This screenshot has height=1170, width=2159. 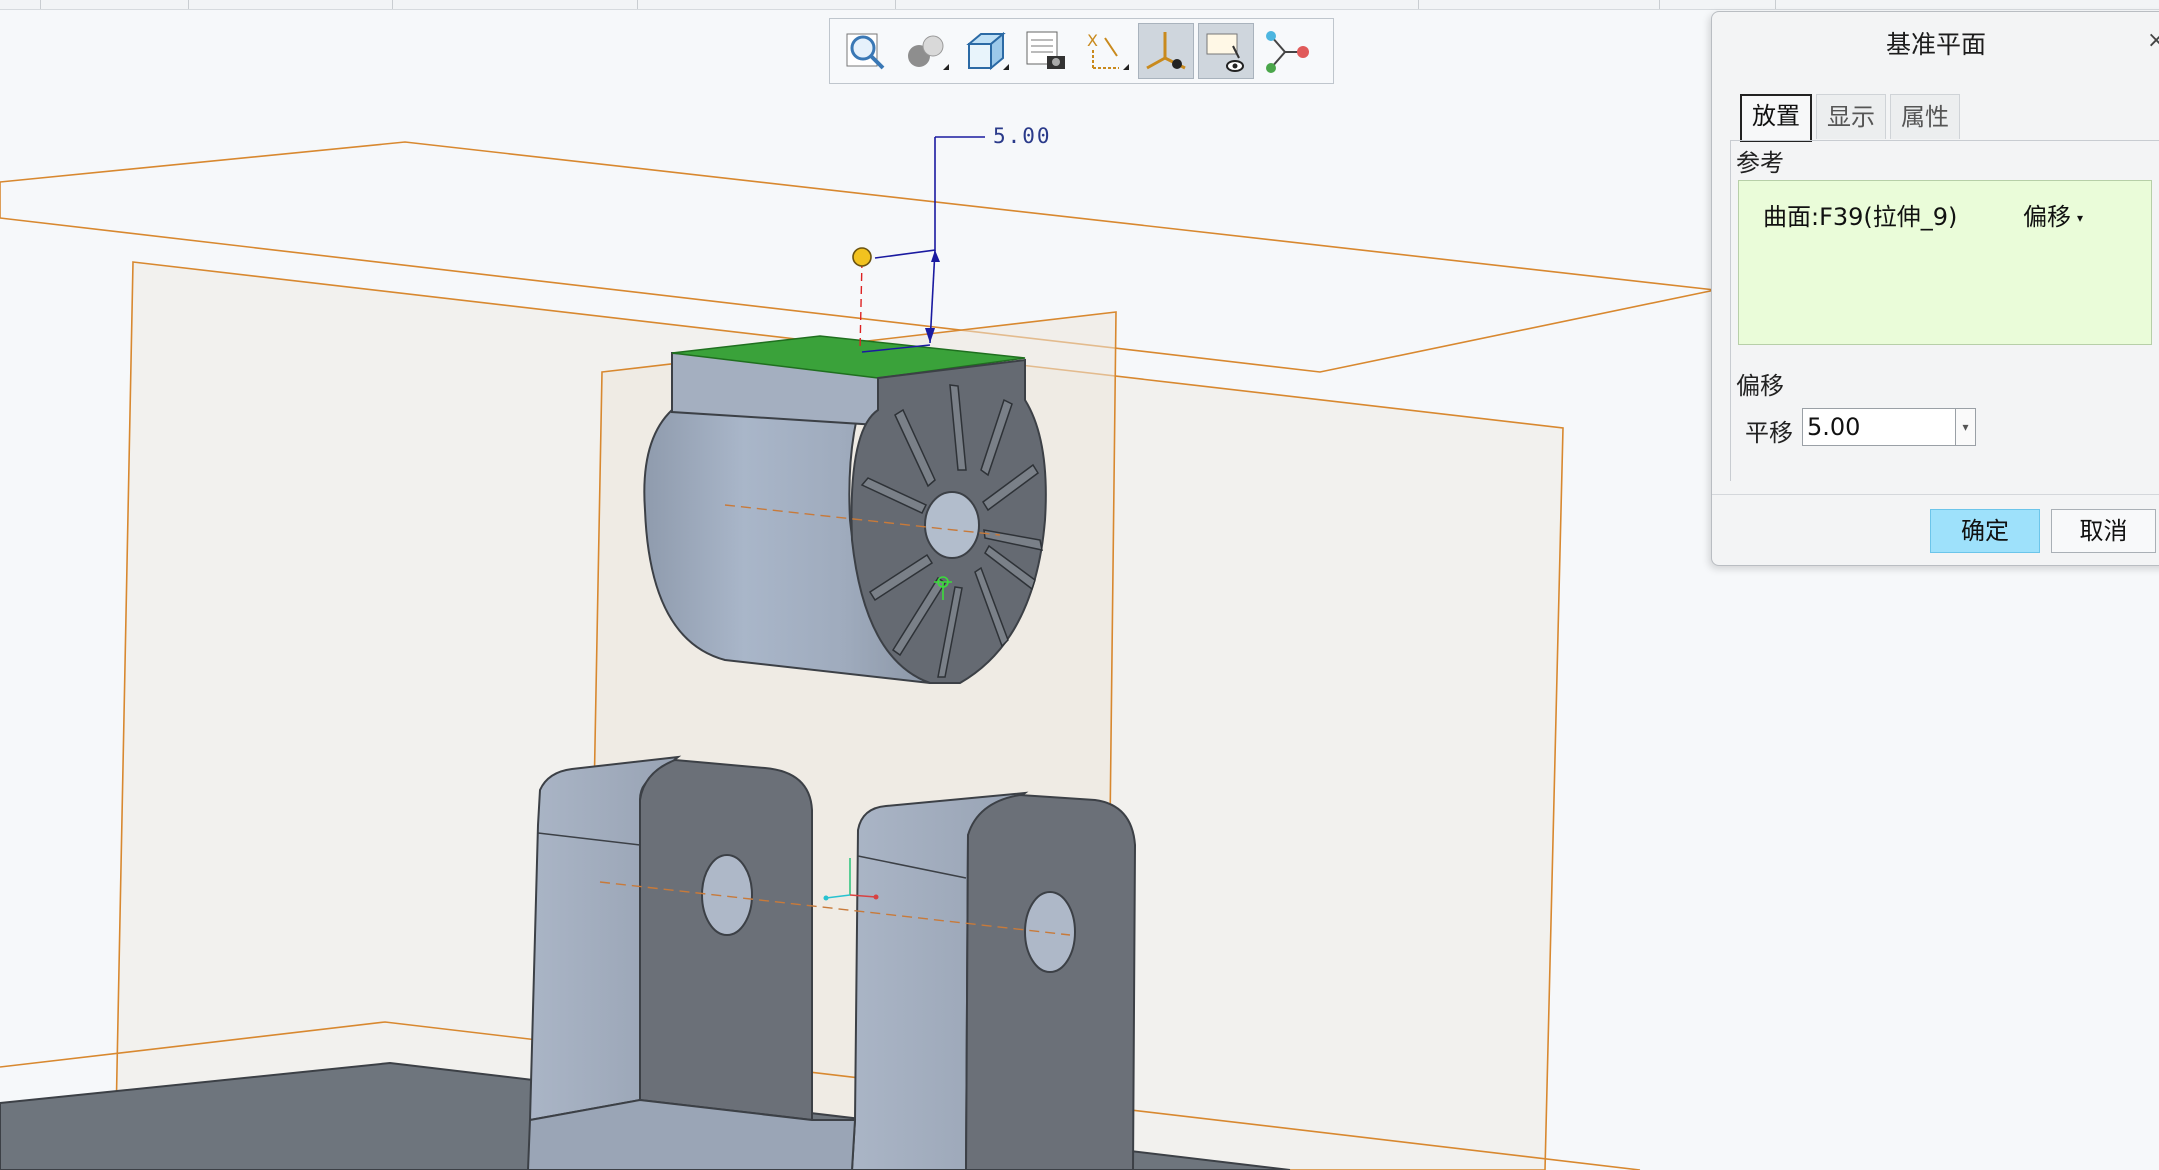 I want to click on bracket-hole-right, so click(x=1050, y=932).